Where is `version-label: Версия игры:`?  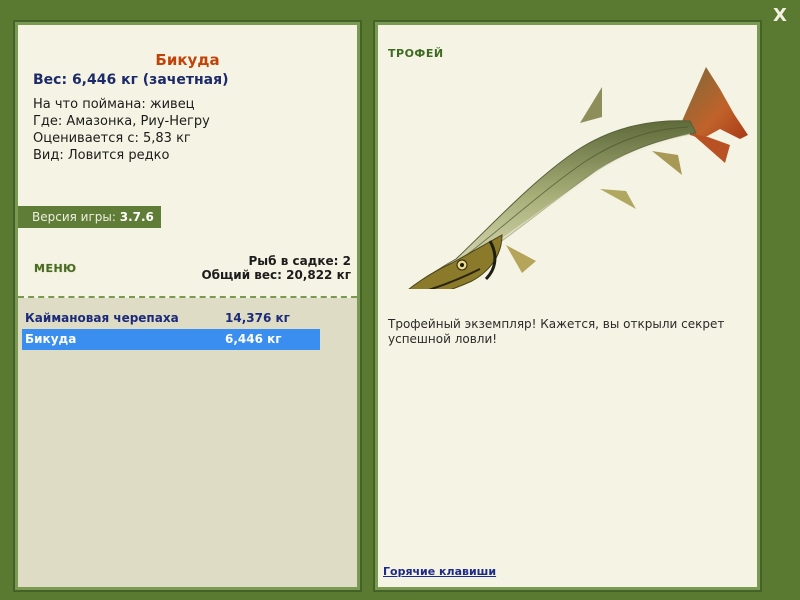
version-label: Версия игры: is located at coordinates (74, 217).